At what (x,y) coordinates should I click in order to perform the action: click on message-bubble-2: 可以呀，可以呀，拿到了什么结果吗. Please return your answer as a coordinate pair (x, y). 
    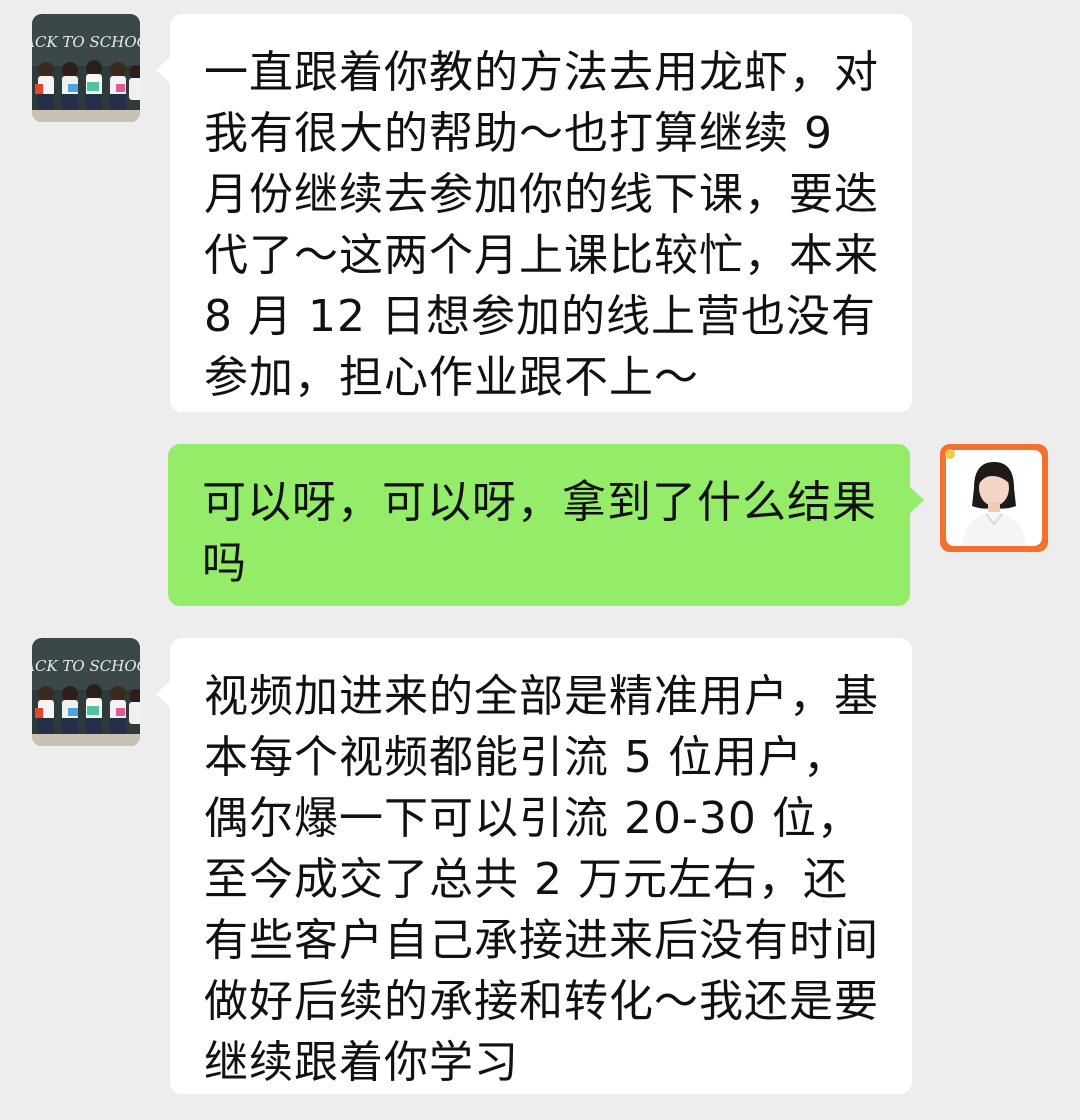
    Looking at the image, I should click on (546, 525).